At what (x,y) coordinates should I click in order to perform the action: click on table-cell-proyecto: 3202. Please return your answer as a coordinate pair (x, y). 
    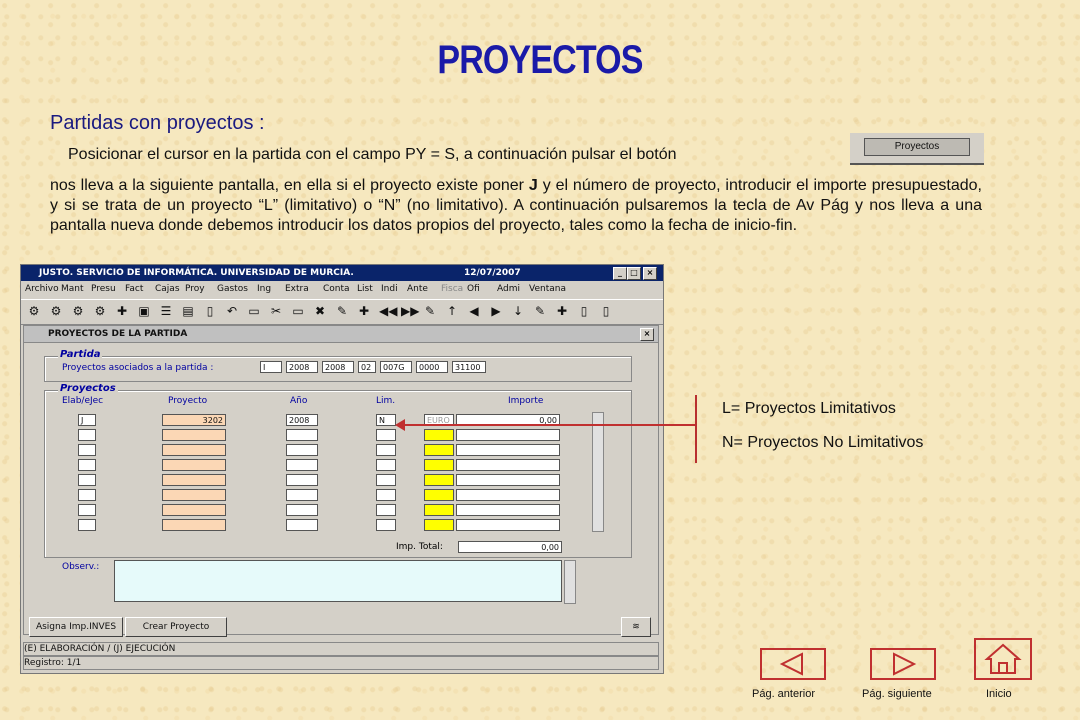
    Looking at the image, I should click on (194, 420).